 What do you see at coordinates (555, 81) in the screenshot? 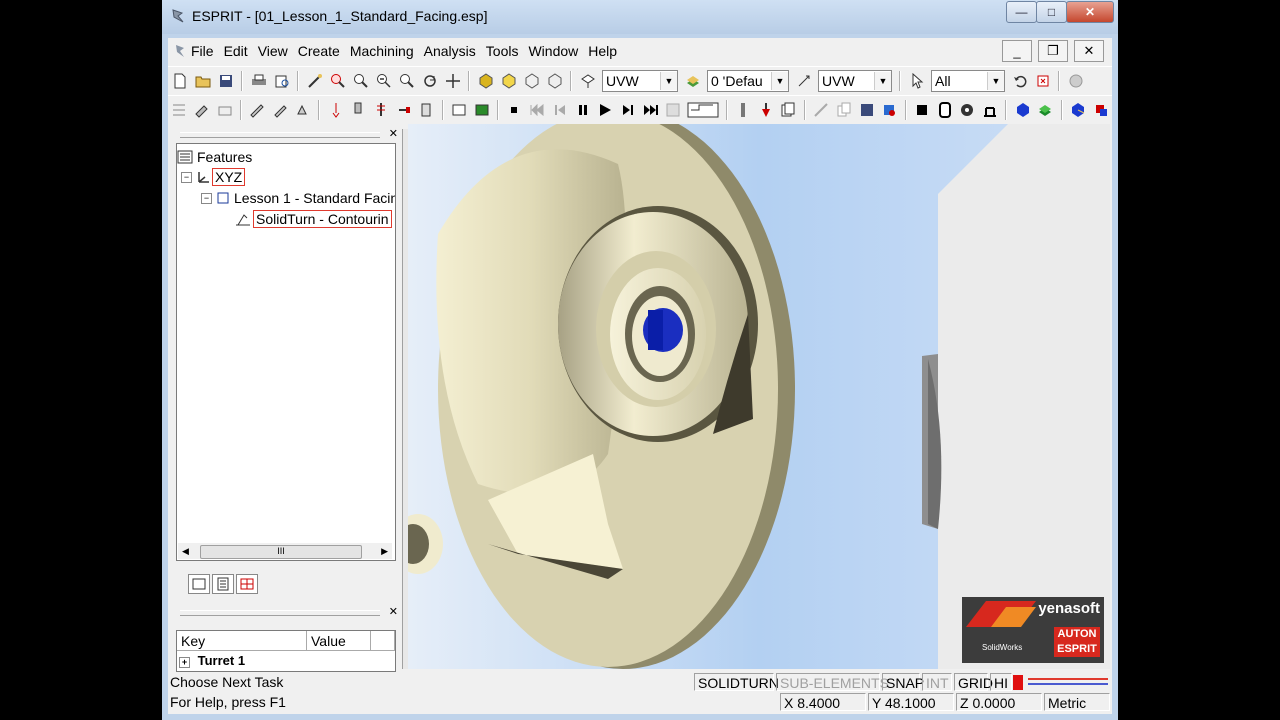
I see `hidden-line-icon` at bounding box center [555, 81].